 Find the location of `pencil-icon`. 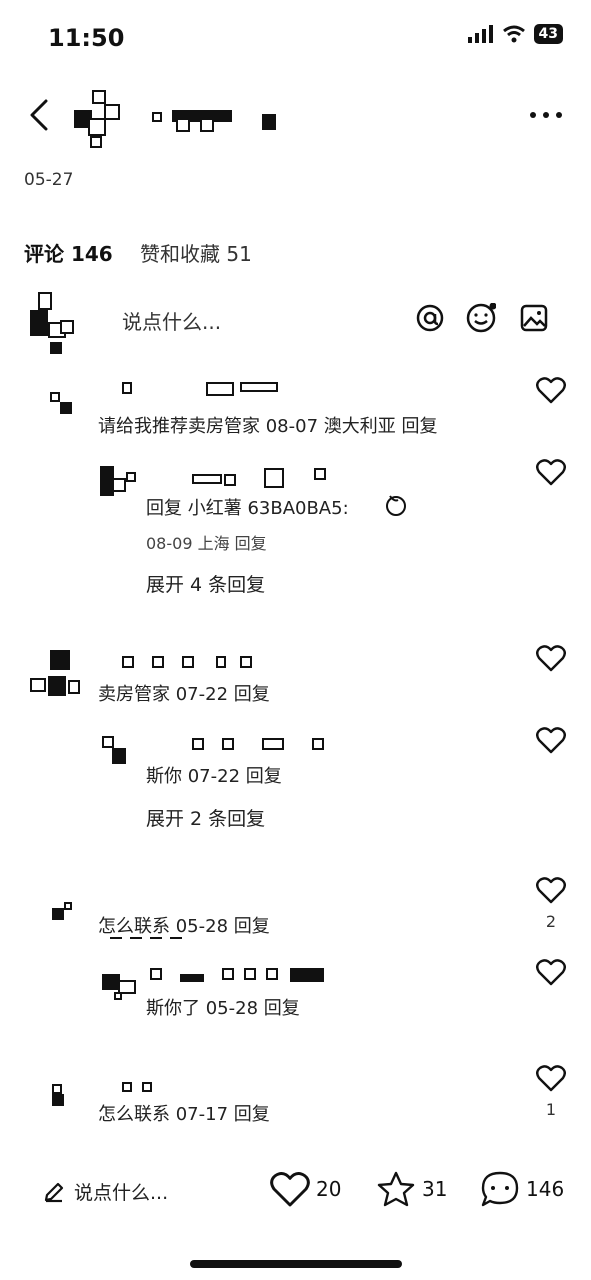

pencil-icon is located at coordinates (54, 1192).